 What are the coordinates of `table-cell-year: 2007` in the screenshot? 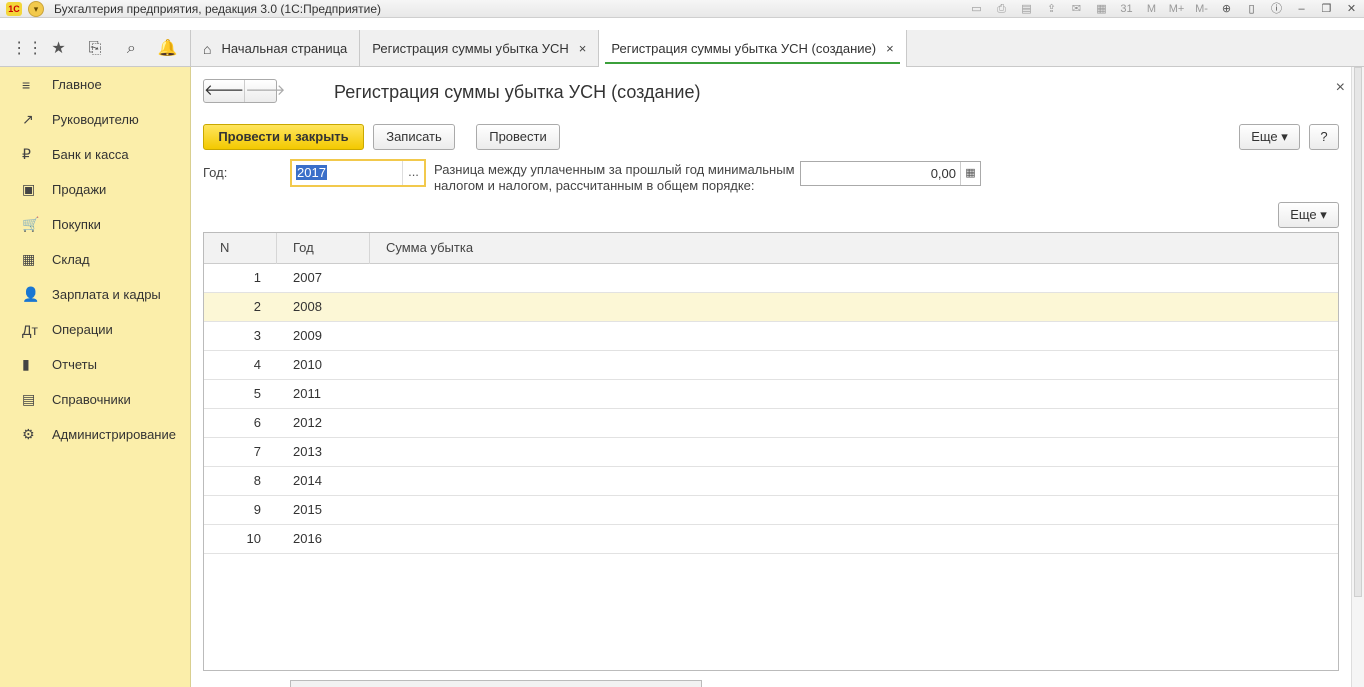 It's located at (323, 278).